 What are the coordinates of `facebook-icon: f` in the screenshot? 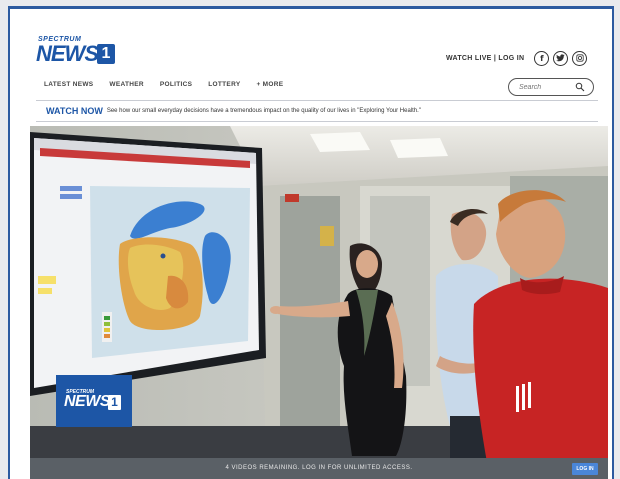 It's located at (542, 58).